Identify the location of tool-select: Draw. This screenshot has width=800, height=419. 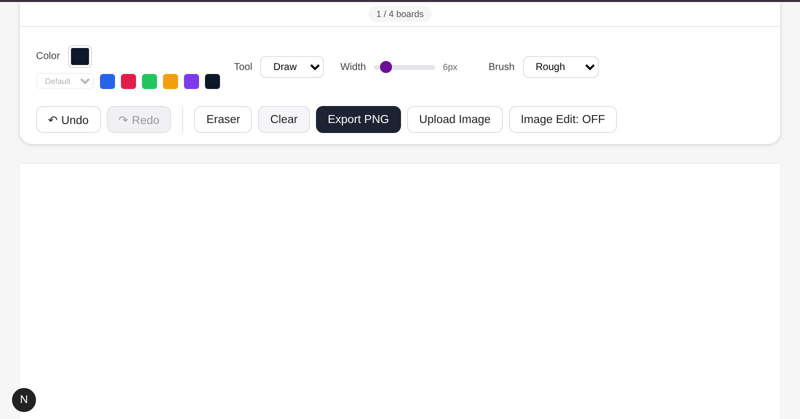
(292, 67).